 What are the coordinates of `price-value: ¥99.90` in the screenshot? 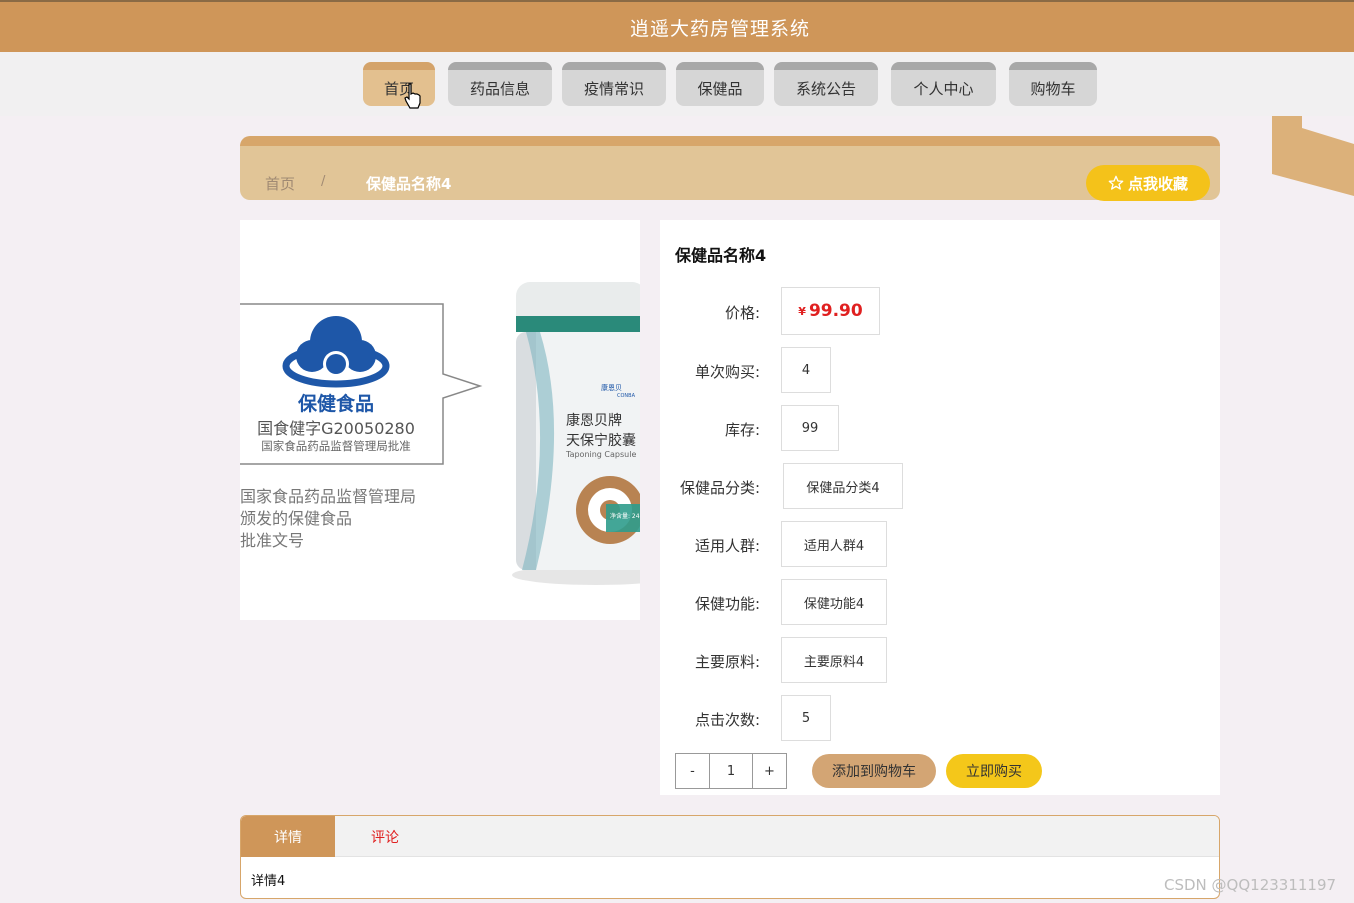 It's located at (830, 311).